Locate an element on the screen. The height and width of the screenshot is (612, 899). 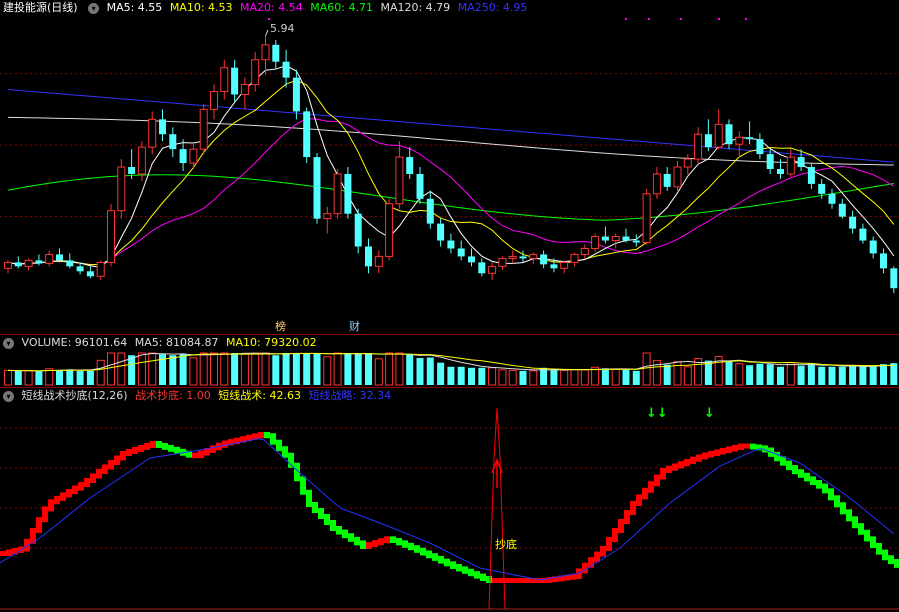
high-price-label: 5.94 is located at coordinates (282, 28).